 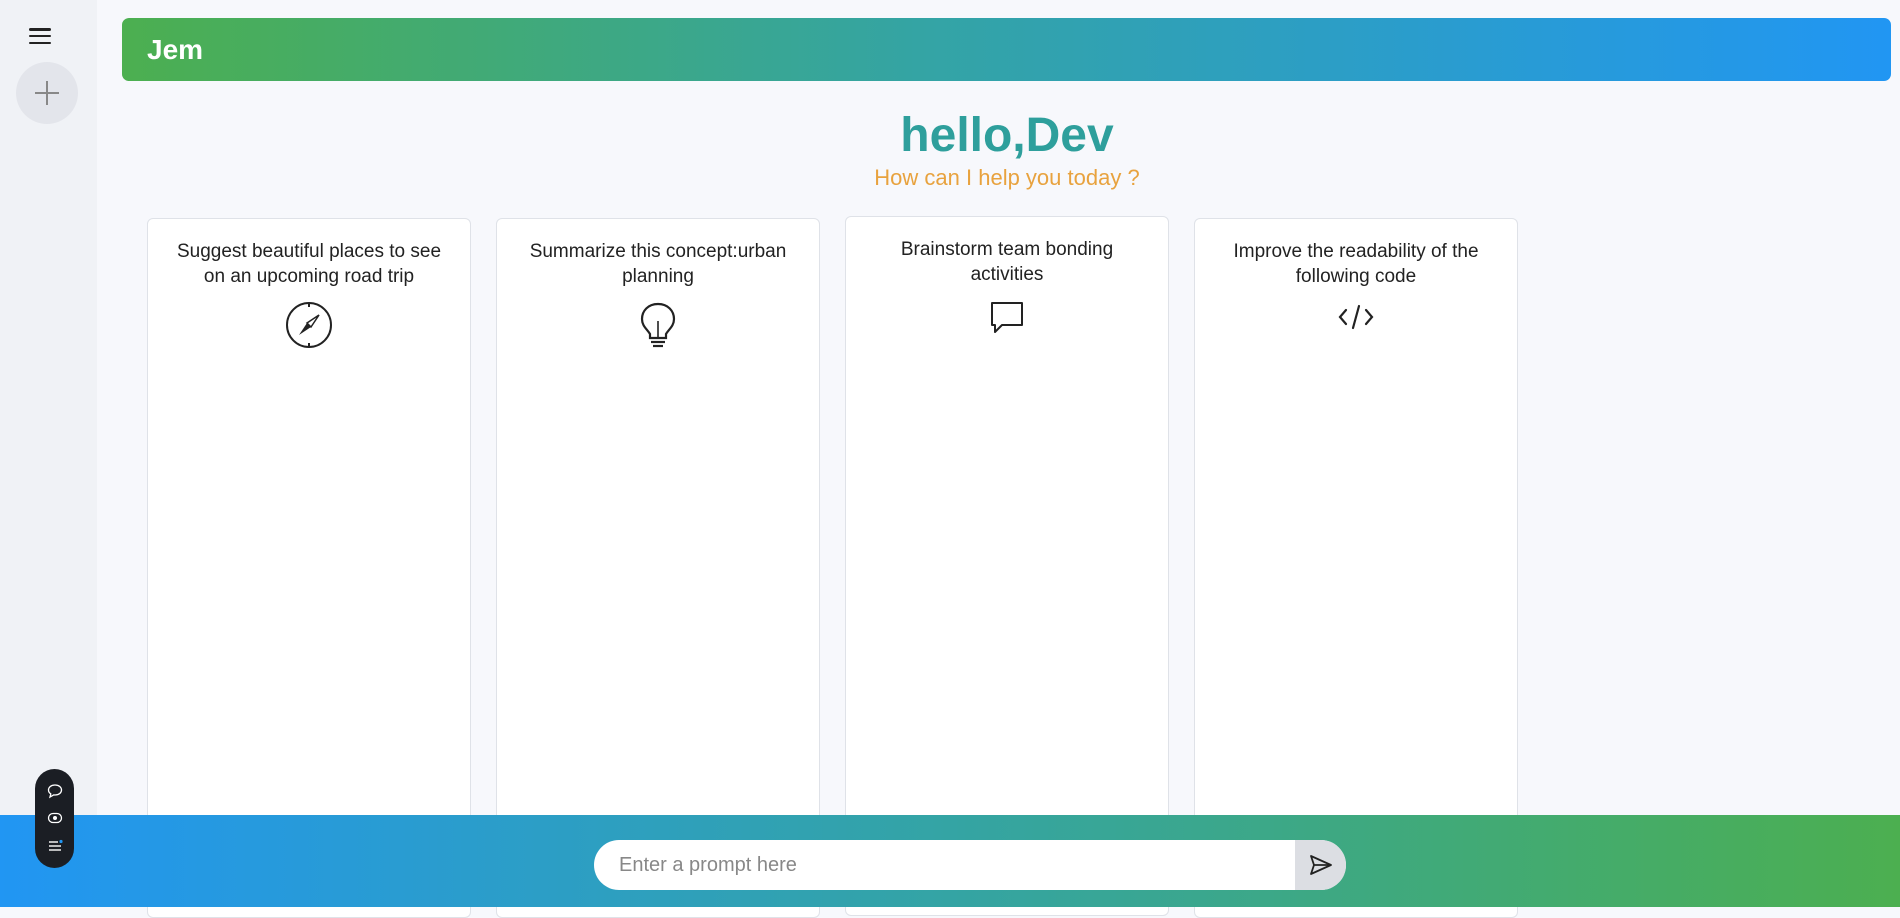 I want to click on chat-bubble-button, so click(x=55, y=791).